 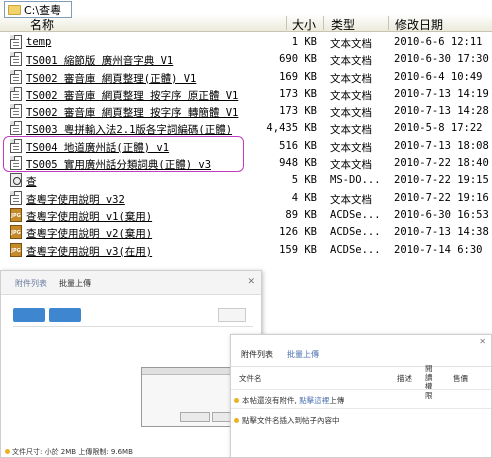 What do you see at coordinates (29, 315) in the screenshot?
I see `browse-button` at bounding box center [29, 315].